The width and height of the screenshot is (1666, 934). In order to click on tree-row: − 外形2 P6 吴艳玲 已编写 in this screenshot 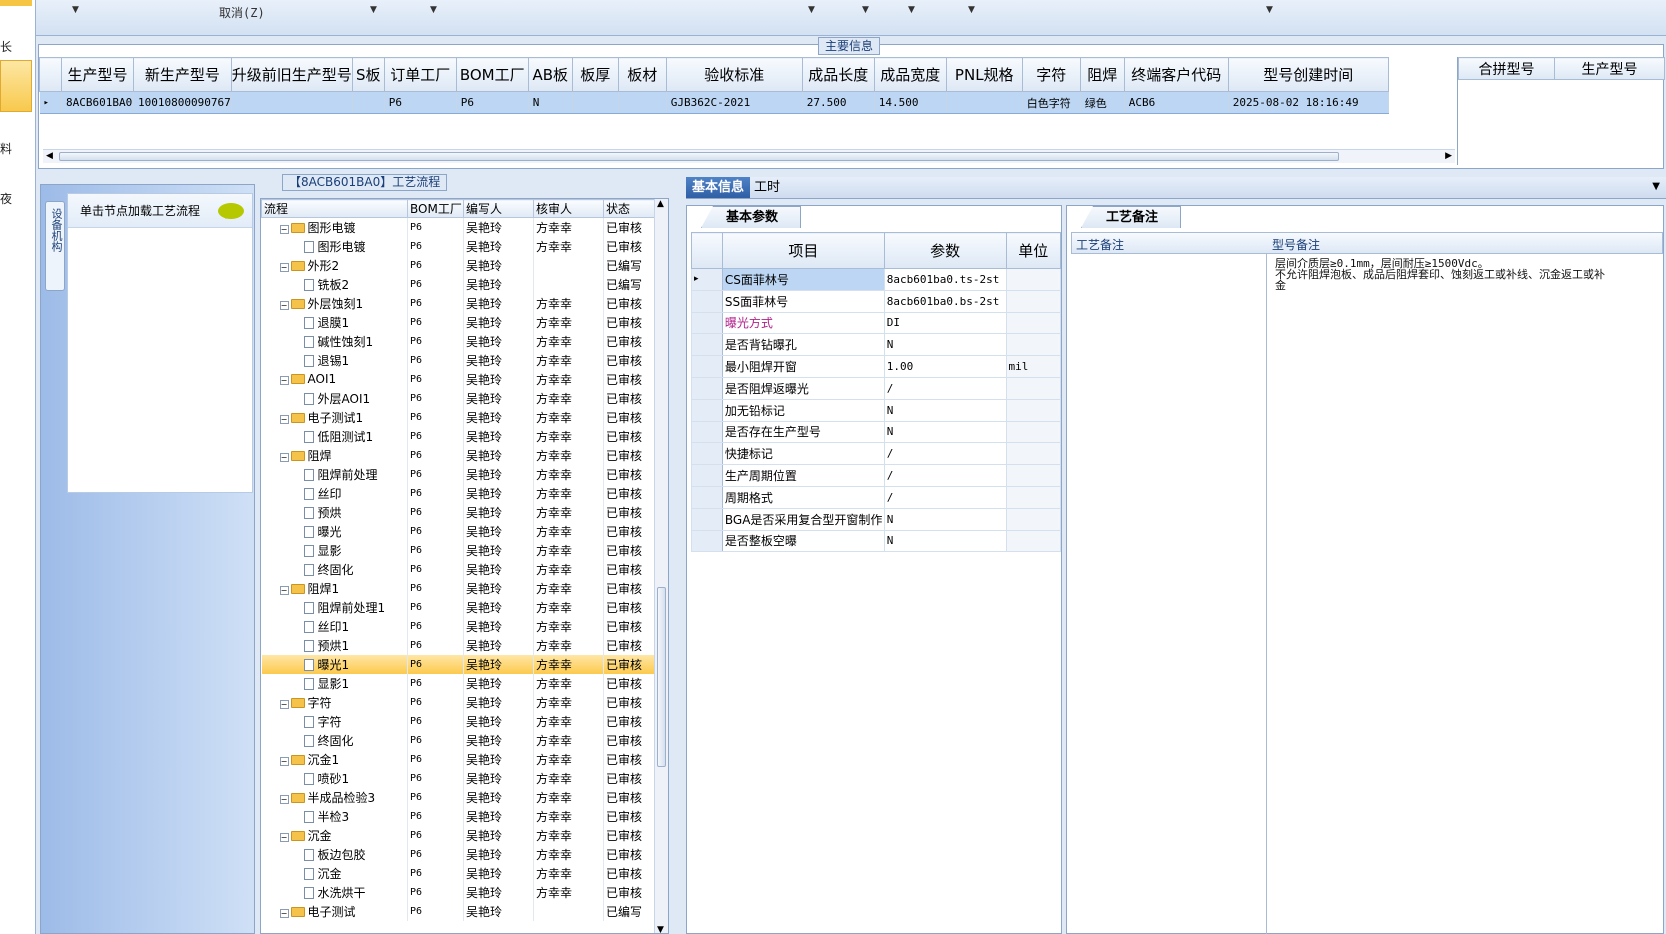, I will do `click(458, 265)`.